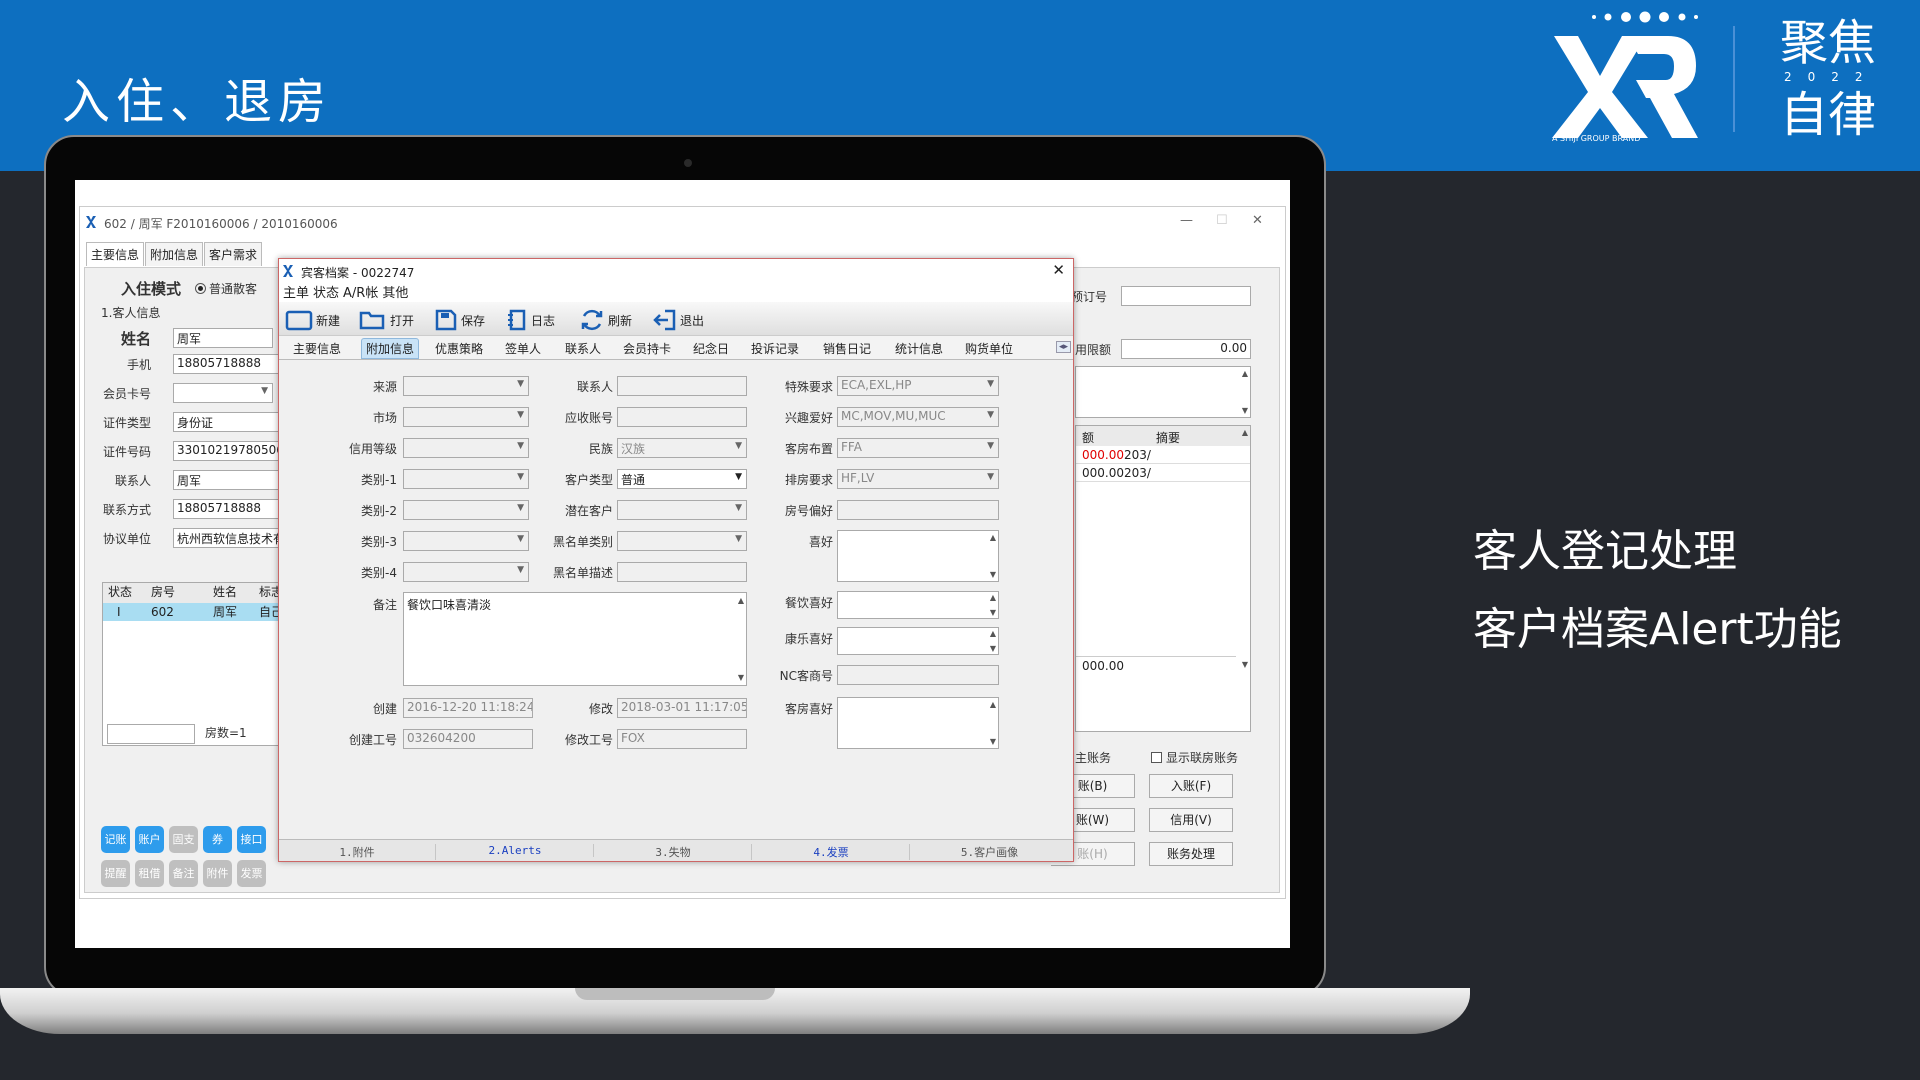 The image size is (1920, 1080). Describe the element at coordinates (1194, 757) in the screenshot. I see `show-linked-checkbox: 显示联房账务` at that location.